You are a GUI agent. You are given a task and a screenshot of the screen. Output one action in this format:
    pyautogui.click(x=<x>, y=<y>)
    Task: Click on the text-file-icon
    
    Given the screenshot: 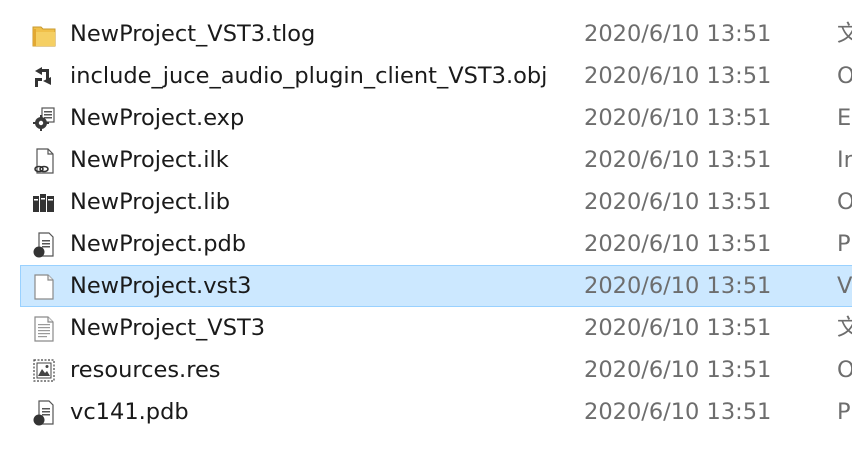 What is the action you would take?
    pyautogui.click(x=44, y=329)
    